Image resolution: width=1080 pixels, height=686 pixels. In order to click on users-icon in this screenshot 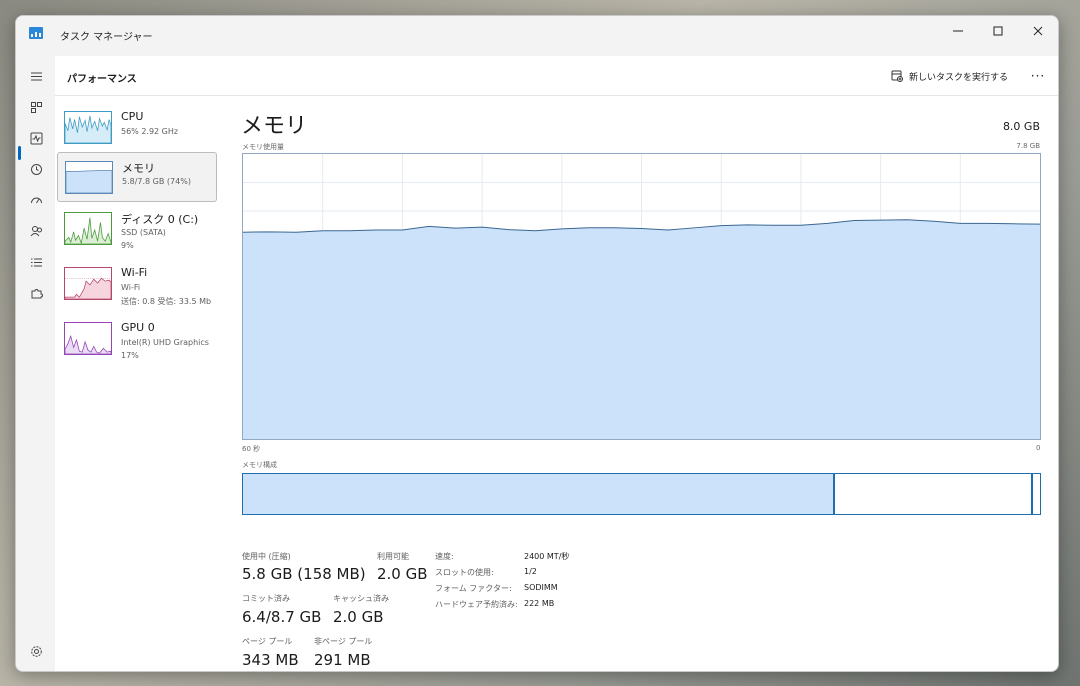, I will do `click(36, 230)`.